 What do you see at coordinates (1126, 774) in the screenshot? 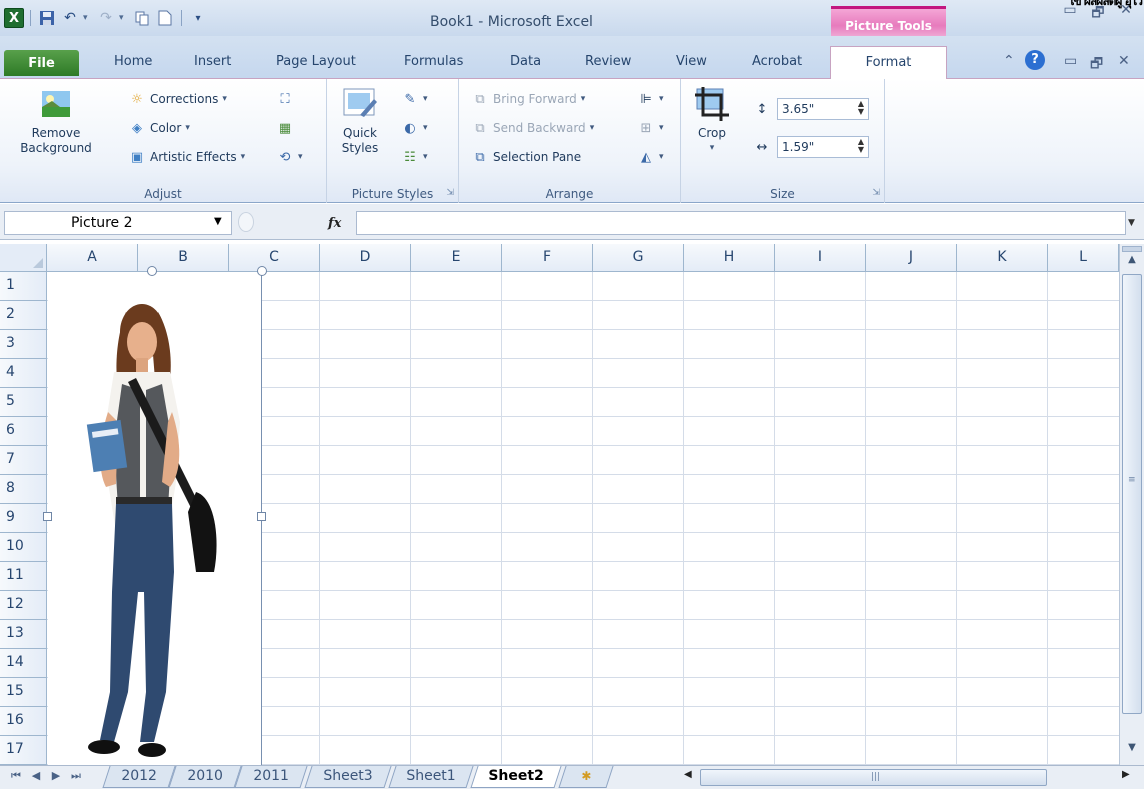
I see `scroll-right-icon: ▶` at bounding box center [1126, 774].